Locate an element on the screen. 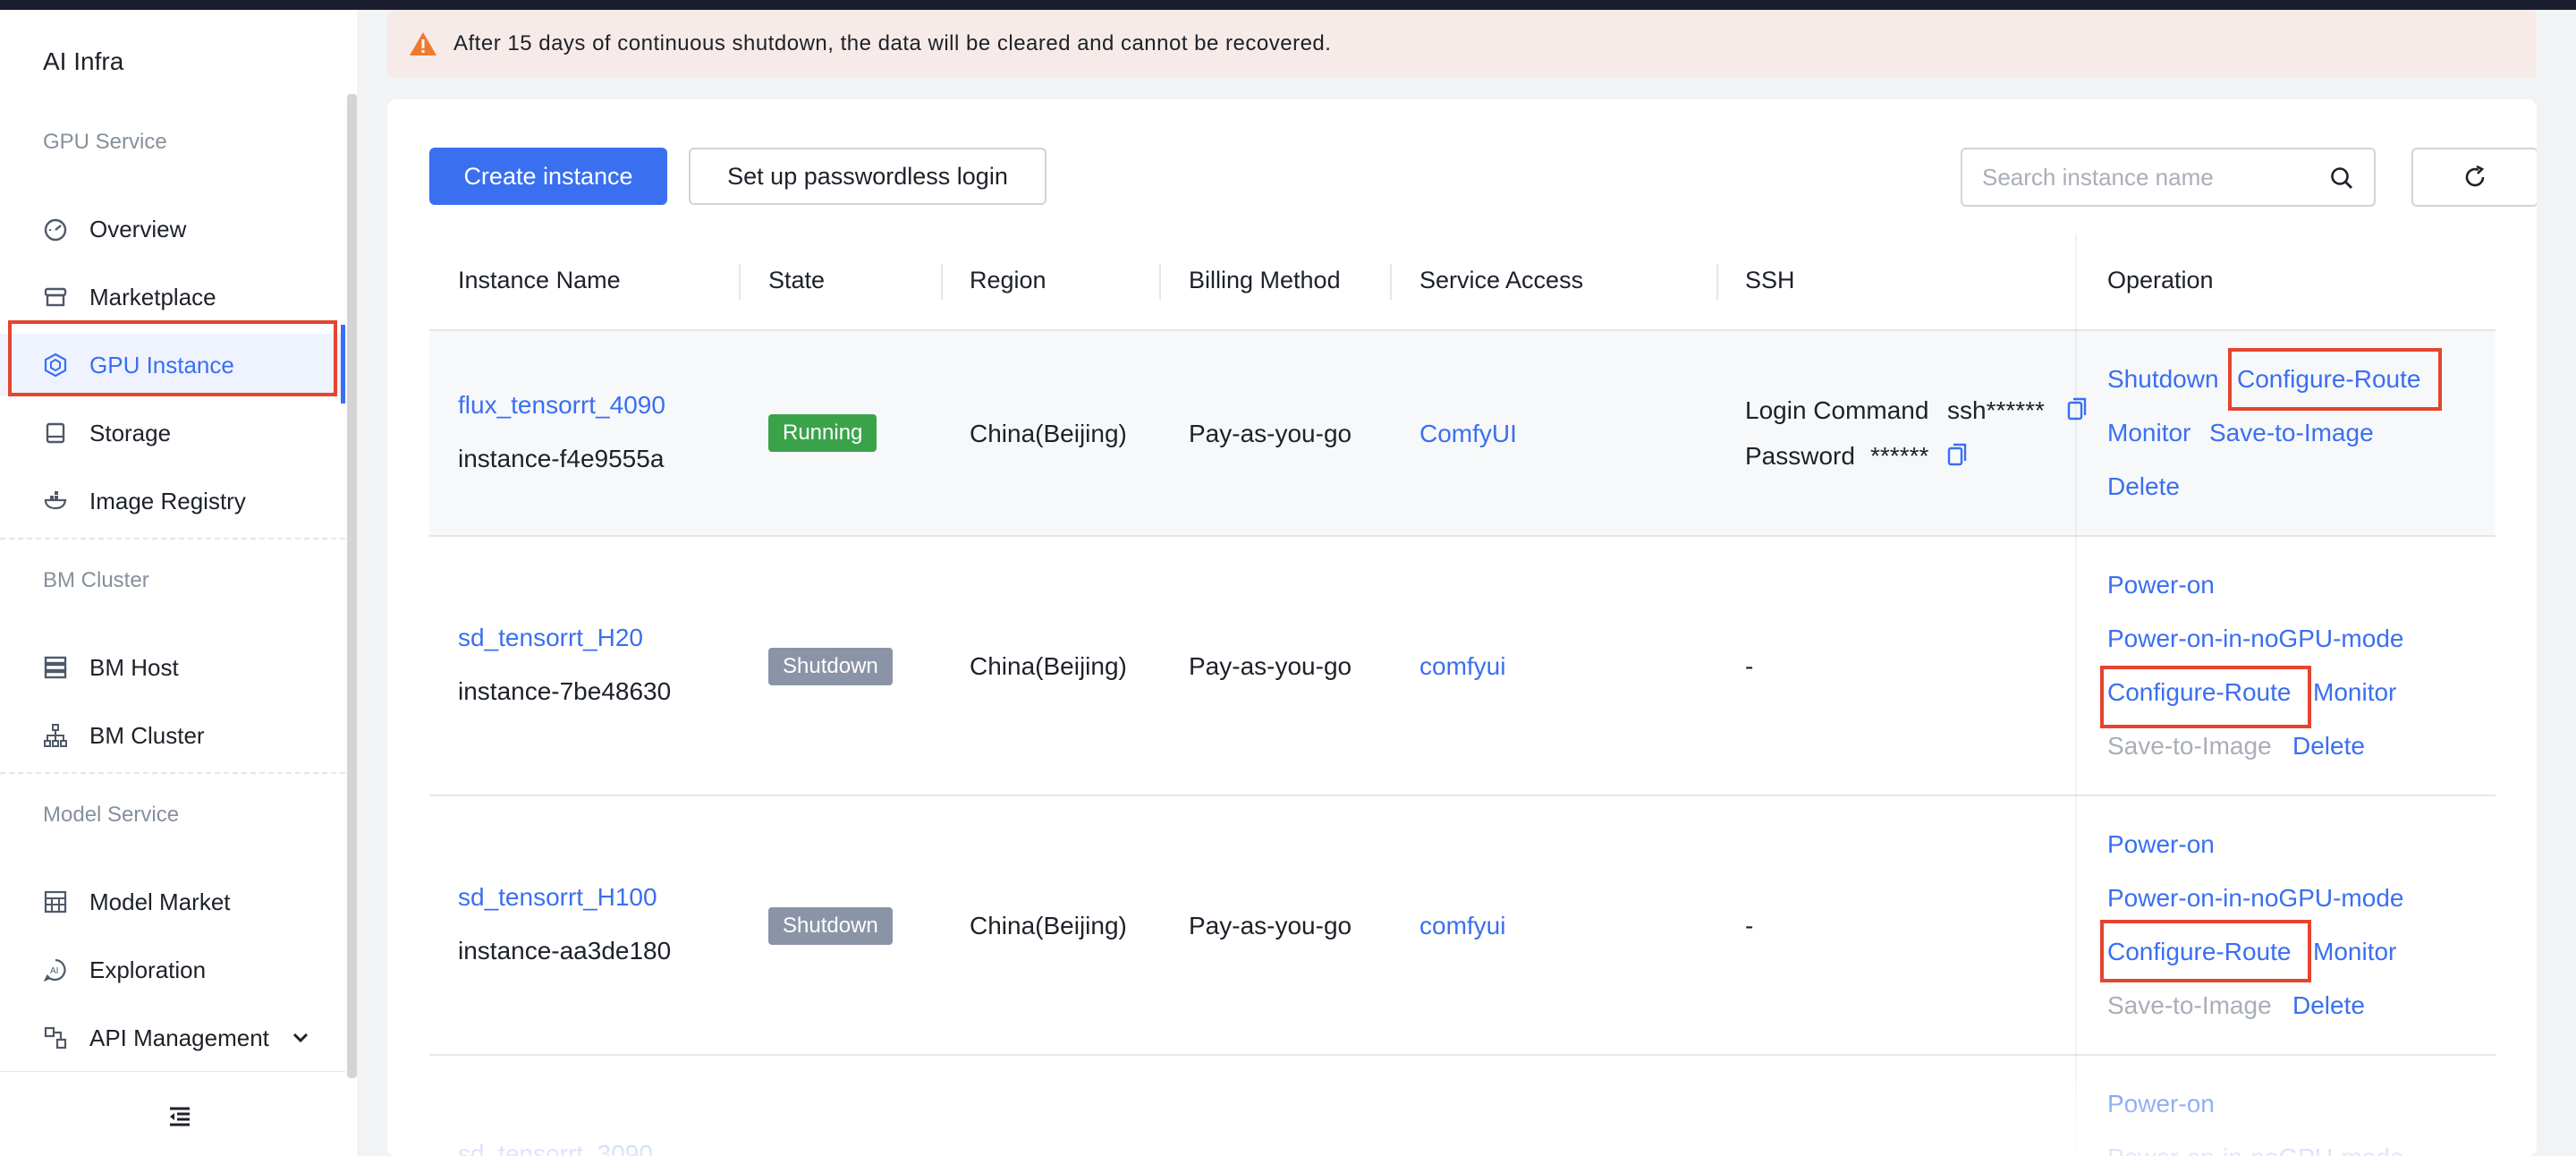 This screenshot has width=2576, height=1156. service-access-link: ComfyUI is located at coordinates (1468, 434).